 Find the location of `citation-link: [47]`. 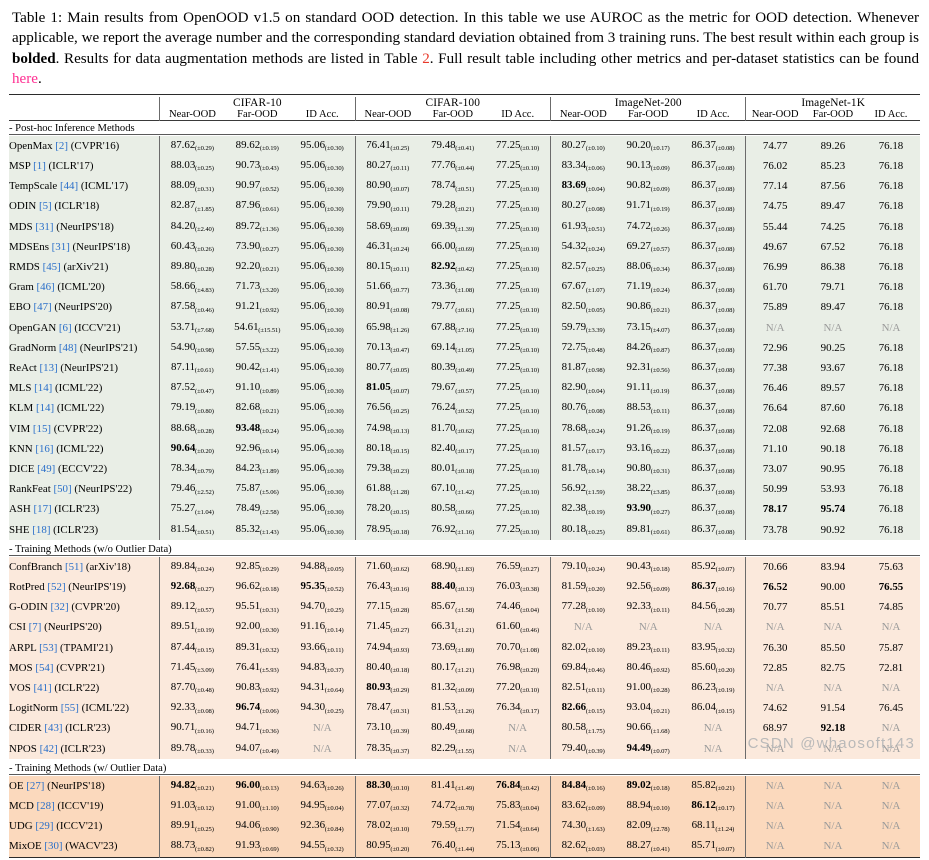

citation-link: [47] is located at coordinates (43, 307).